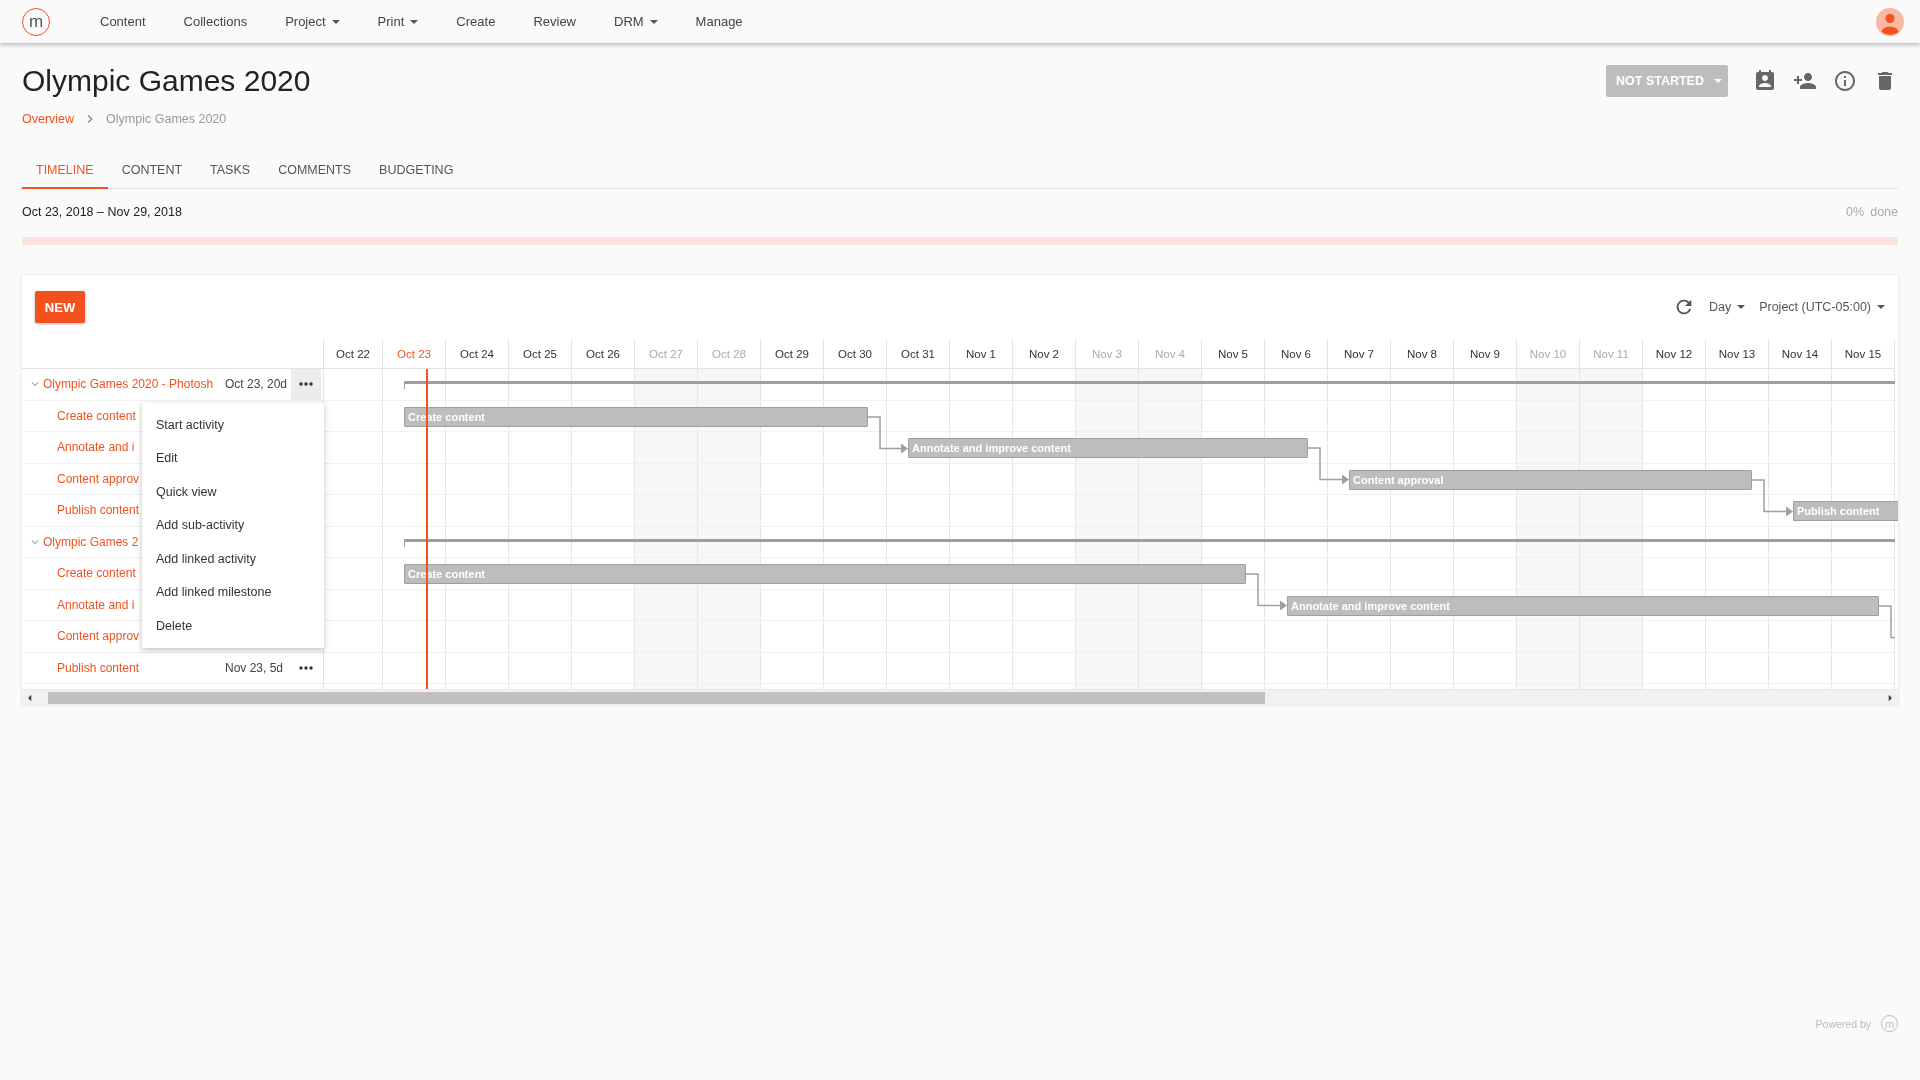 The height and width of the screenshot is (1080, 1920). I want to click on menu-item: Delete, so click(233, 626).